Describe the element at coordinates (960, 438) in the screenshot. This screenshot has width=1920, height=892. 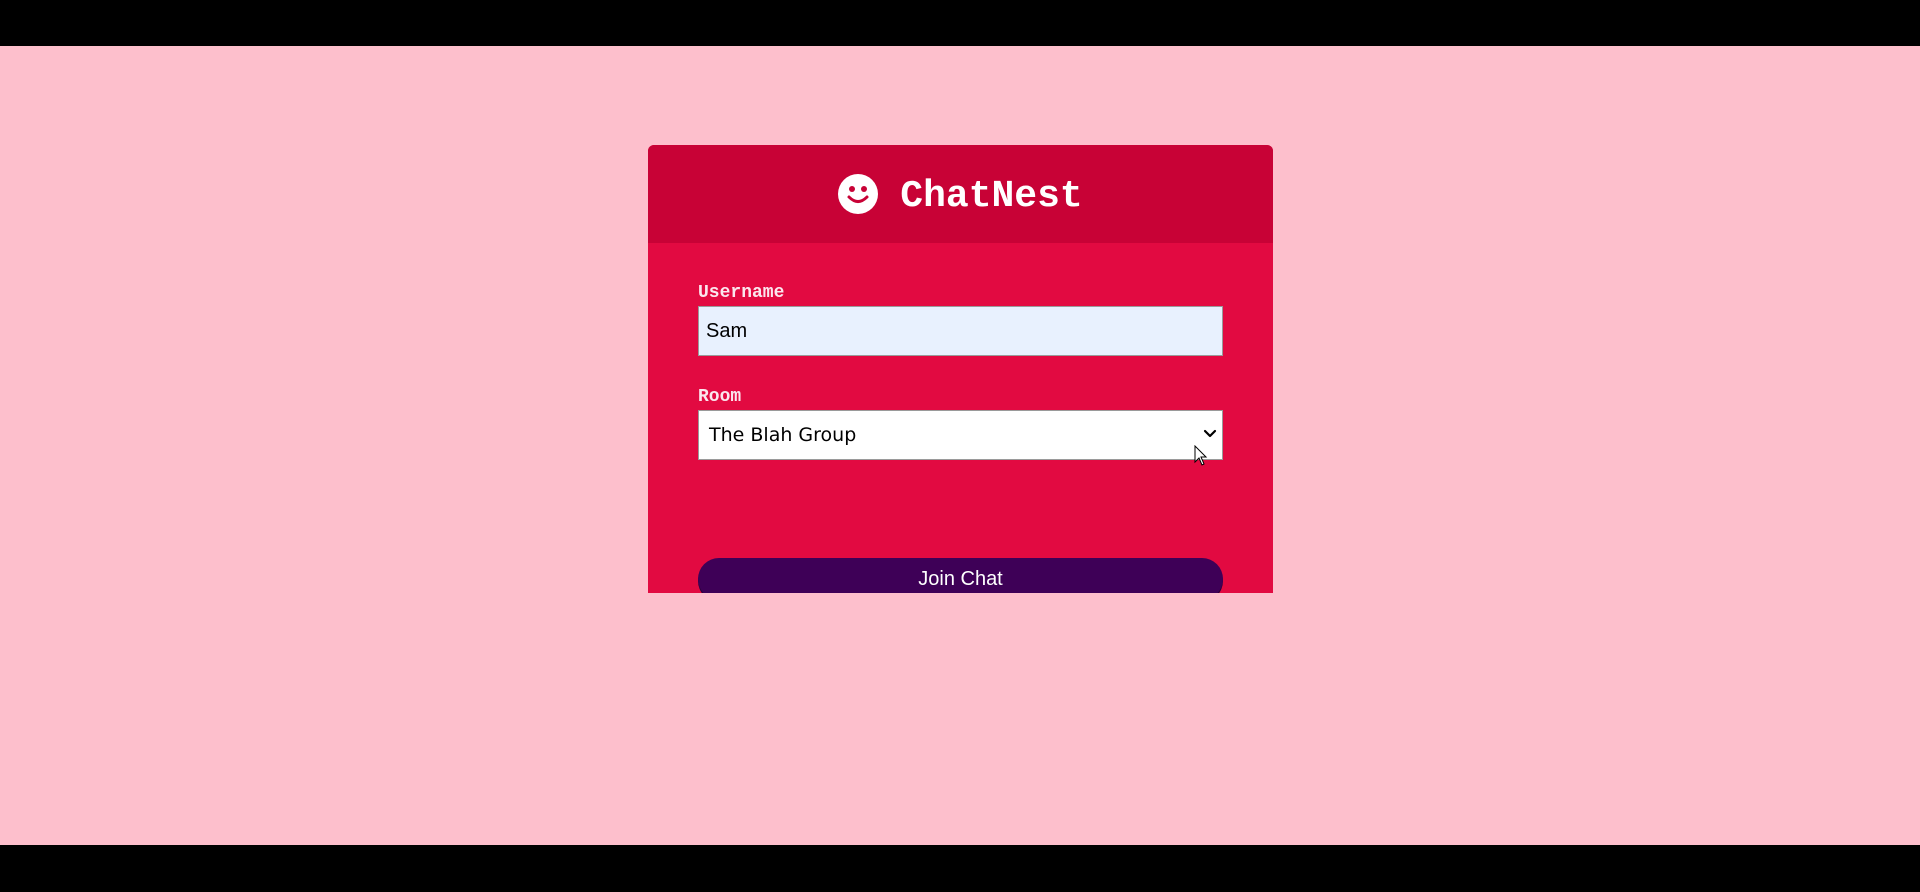
I see `room-select: The Blah Group` at that location.